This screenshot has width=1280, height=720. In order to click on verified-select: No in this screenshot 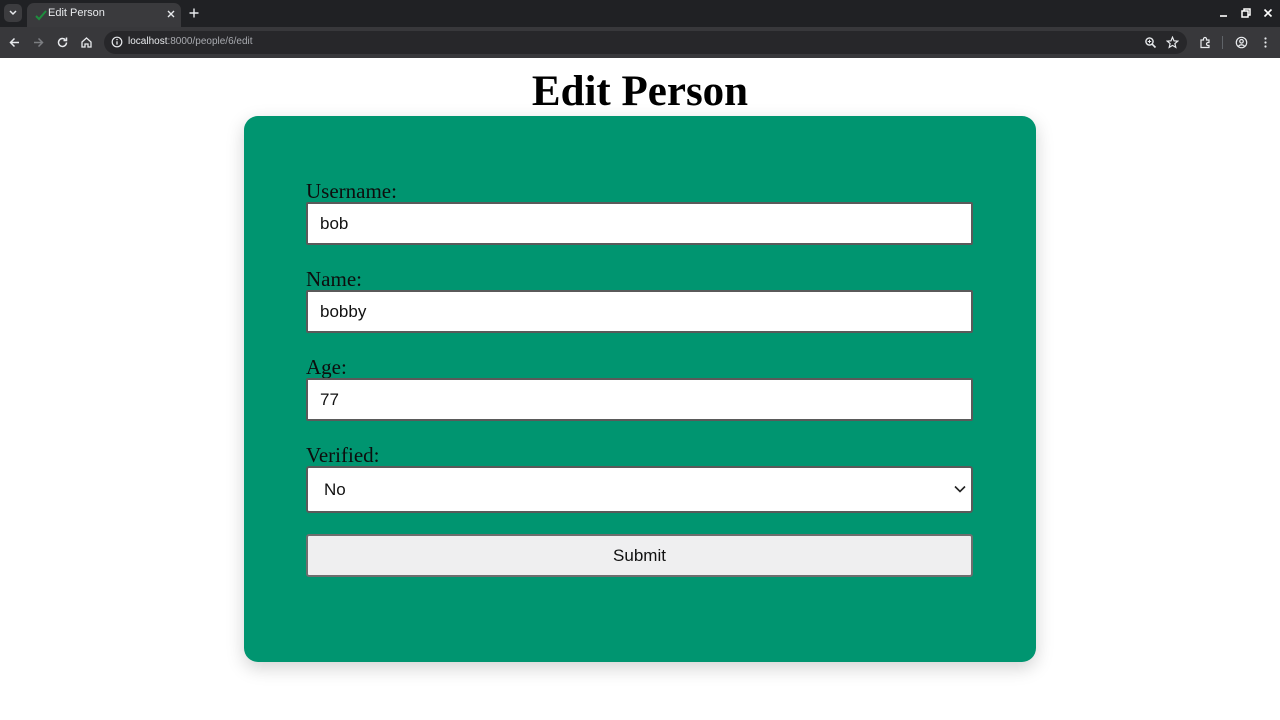, I will do `click(639, 489)`.